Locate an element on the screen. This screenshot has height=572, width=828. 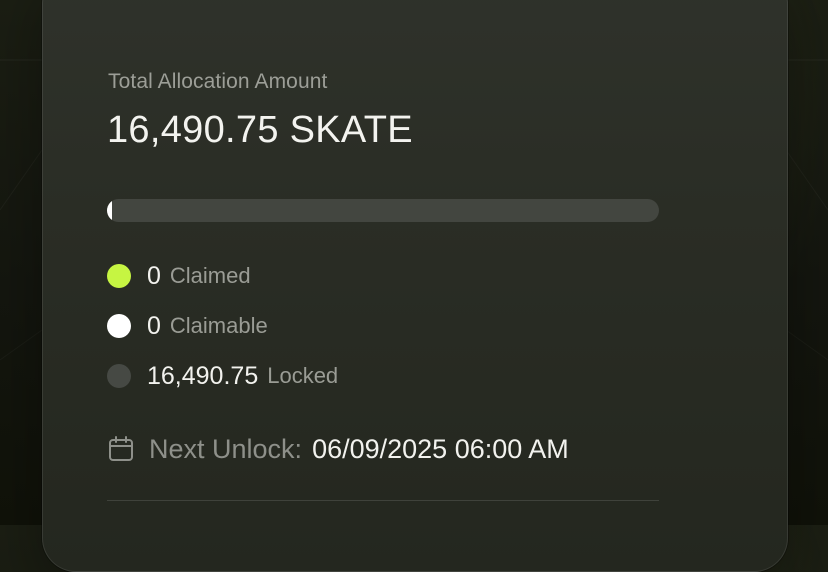
claimed-dot-icon is located at coordinates (119, 276).